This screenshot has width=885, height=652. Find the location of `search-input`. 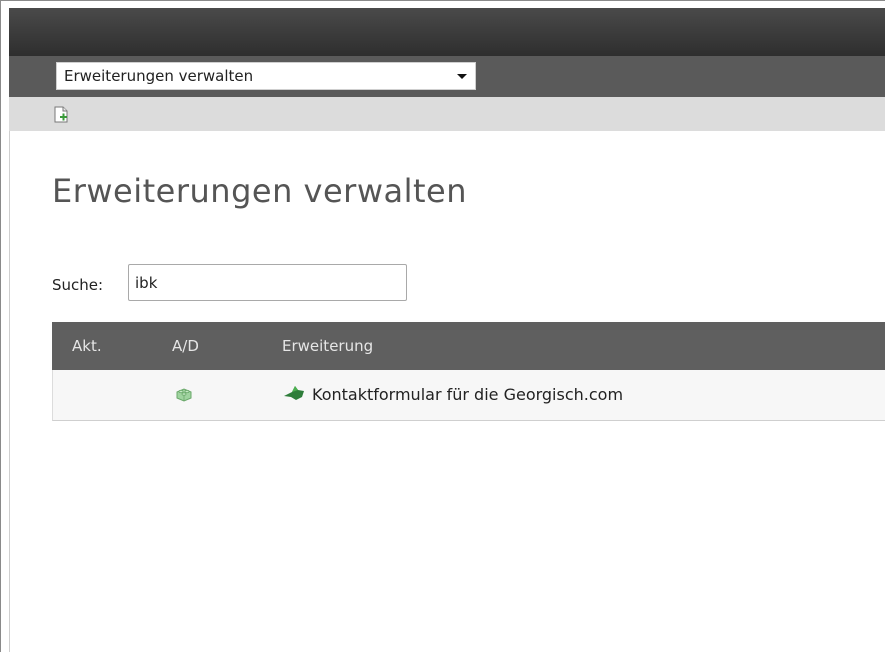

search-input is located at coordinates (267, 282).